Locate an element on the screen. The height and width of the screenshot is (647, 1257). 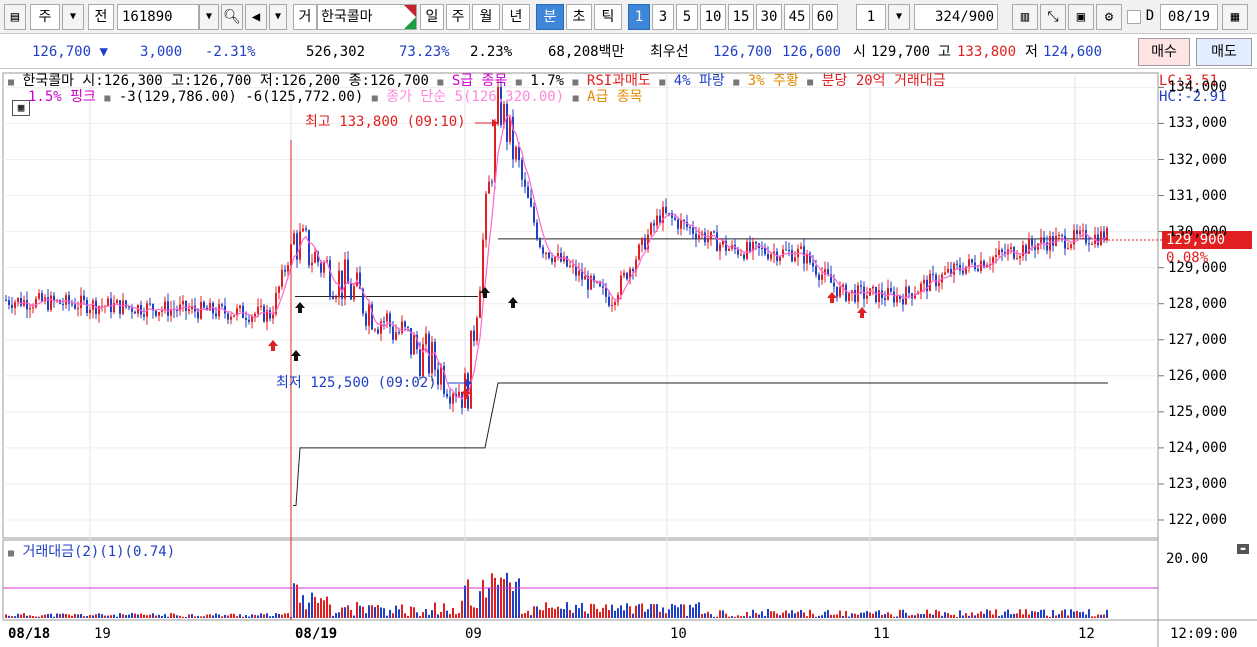
speaker-icon: ◀ is located at coordinates (256, 17).